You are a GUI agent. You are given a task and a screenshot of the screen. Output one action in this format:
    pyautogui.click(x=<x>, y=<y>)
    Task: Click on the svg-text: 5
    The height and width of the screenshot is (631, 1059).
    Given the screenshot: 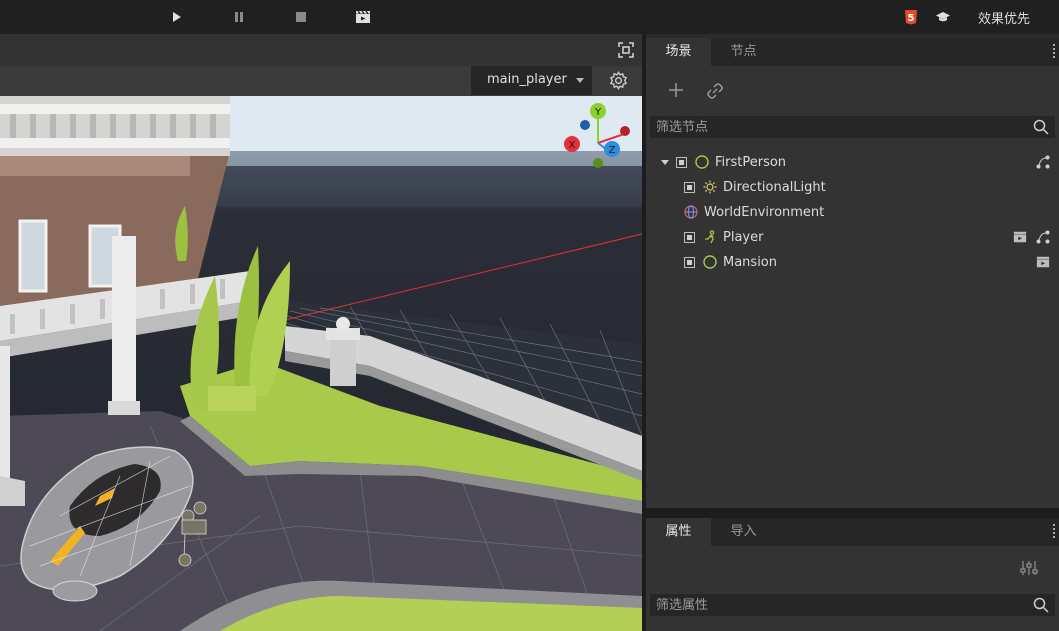 What is the action you would take?
    pyautogui.click(x=911, y=18)
    